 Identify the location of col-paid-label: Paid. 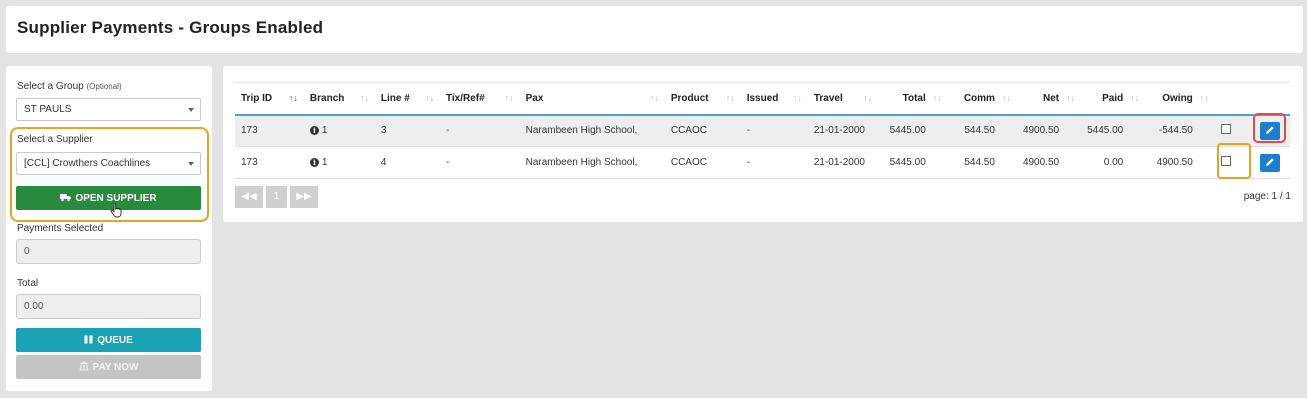
(1113, 98).